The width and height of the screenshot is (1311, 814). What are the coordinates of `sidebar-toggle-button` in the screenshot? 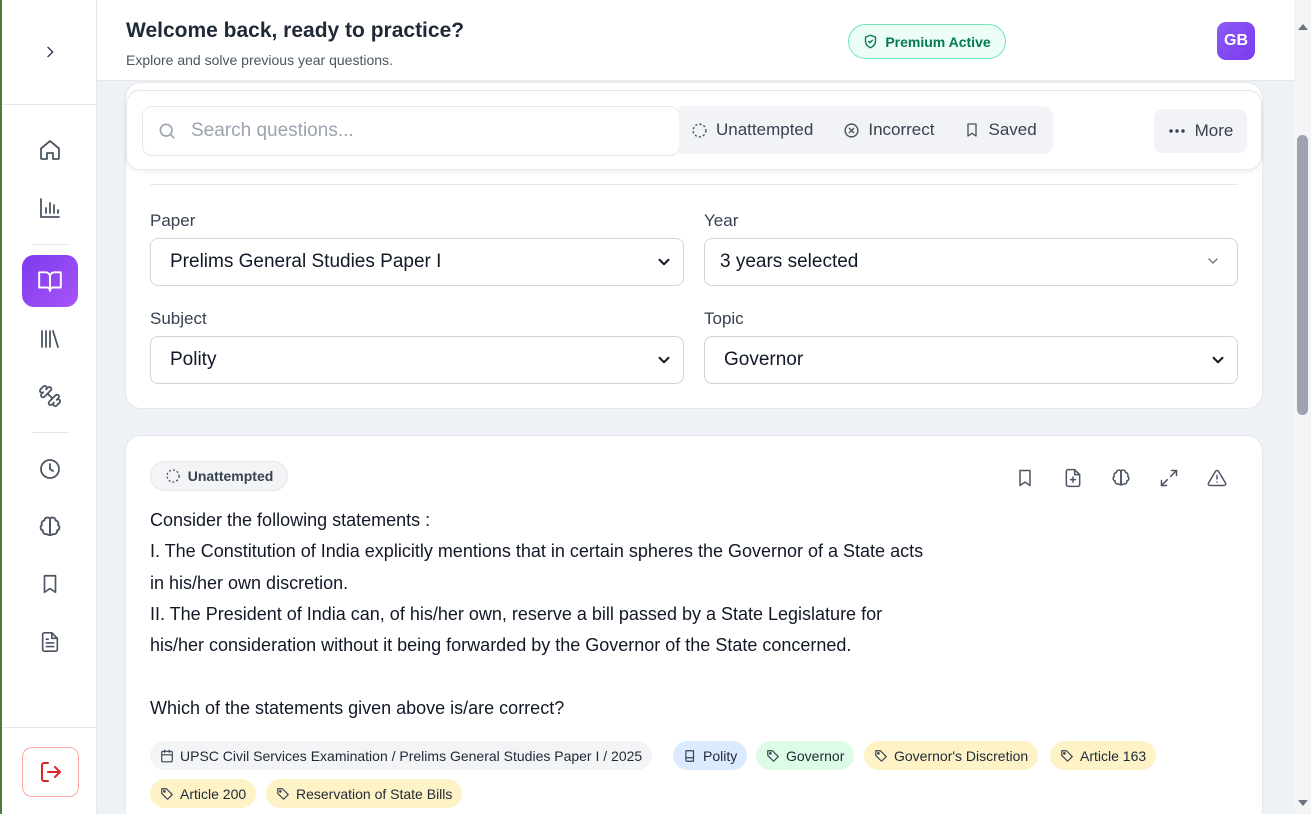 It's located at (49, 52).